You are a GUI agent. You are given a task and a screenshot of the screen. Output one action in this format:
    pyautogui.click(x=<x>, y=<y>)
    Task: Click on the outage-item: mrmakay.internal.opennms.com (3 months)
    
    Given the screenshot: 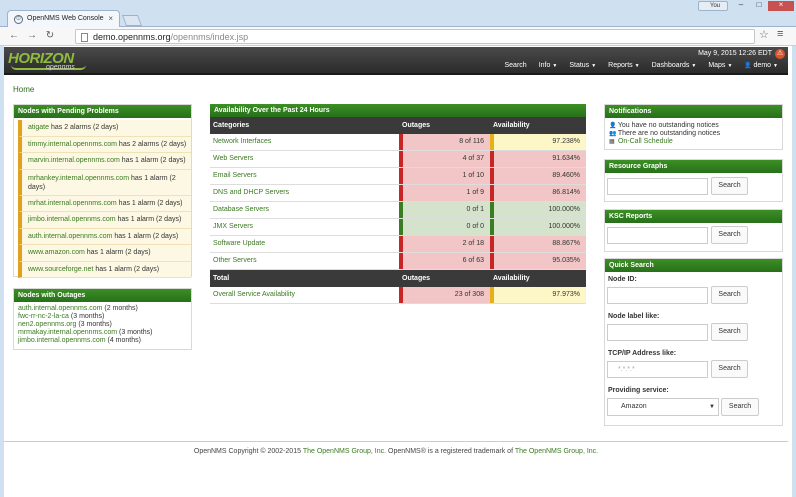 What is the action you would take?
    pyautogui.click(x=102, y=333)
    